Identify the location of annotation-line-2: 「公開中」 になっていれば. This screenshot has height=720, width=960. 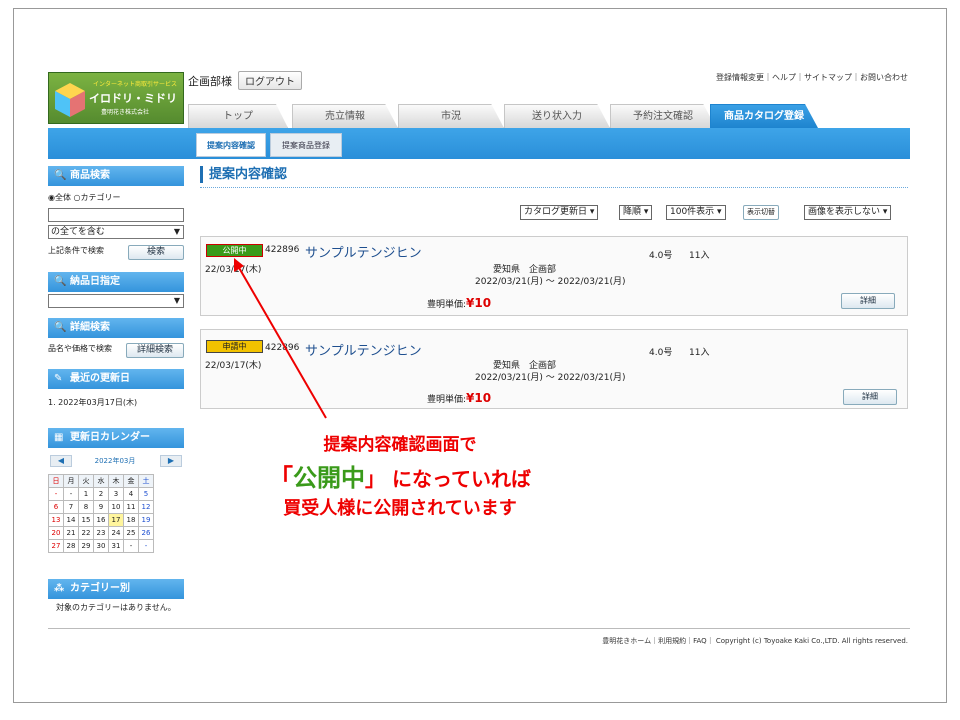
(400, 478).